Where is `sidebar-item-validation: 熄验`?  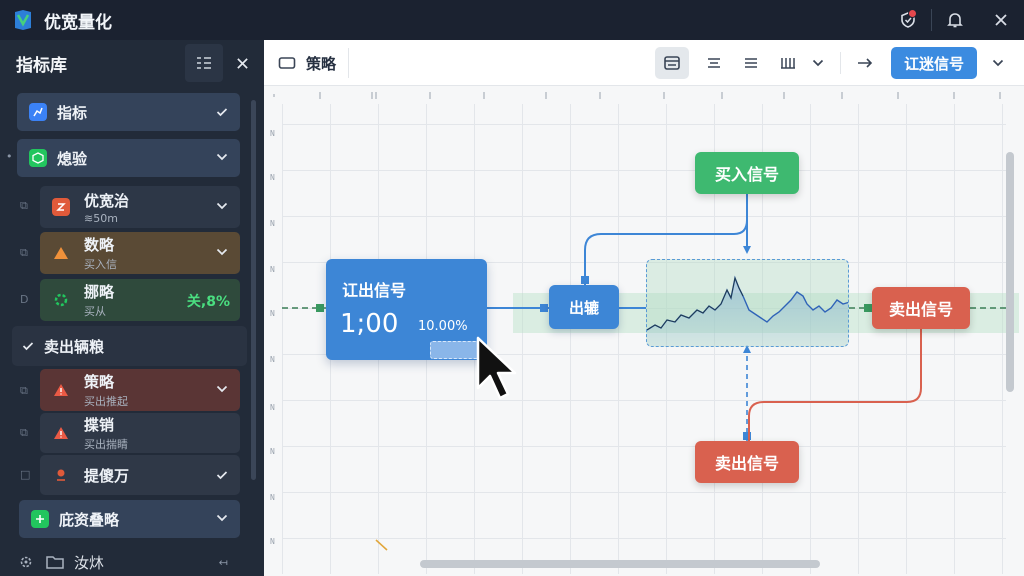
sidebar-item-validation: 熄验 is located at coordinates (128, 158).